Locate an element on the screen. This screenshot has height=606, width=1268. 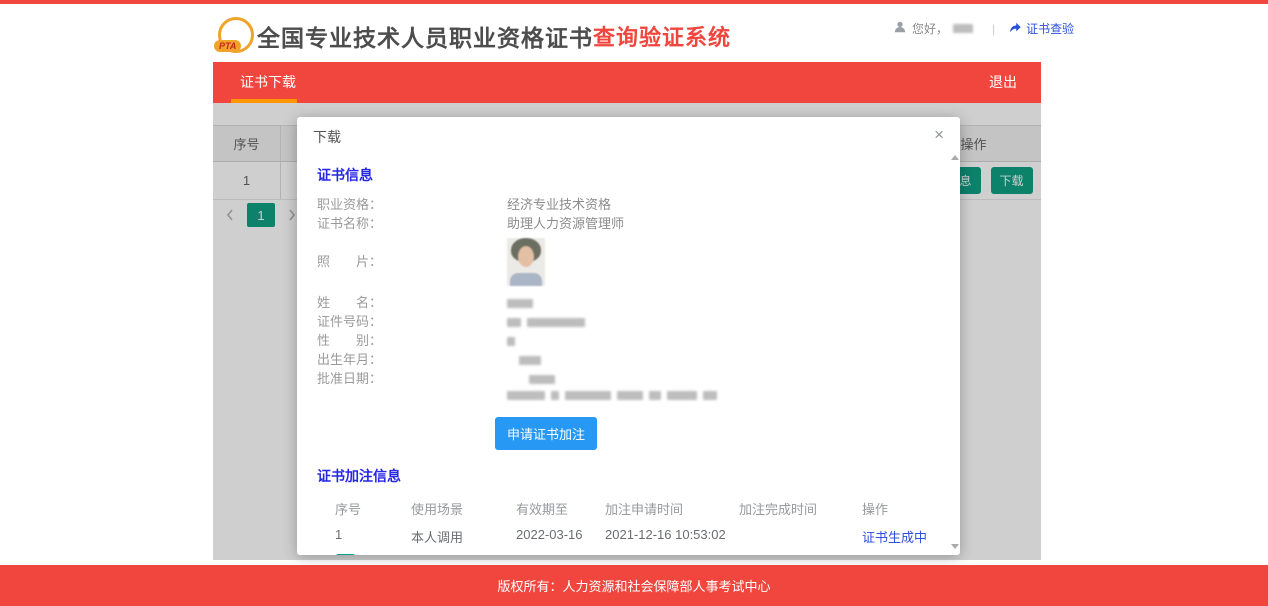
field-label: 出生年月： is located at coordinates (350, 359).